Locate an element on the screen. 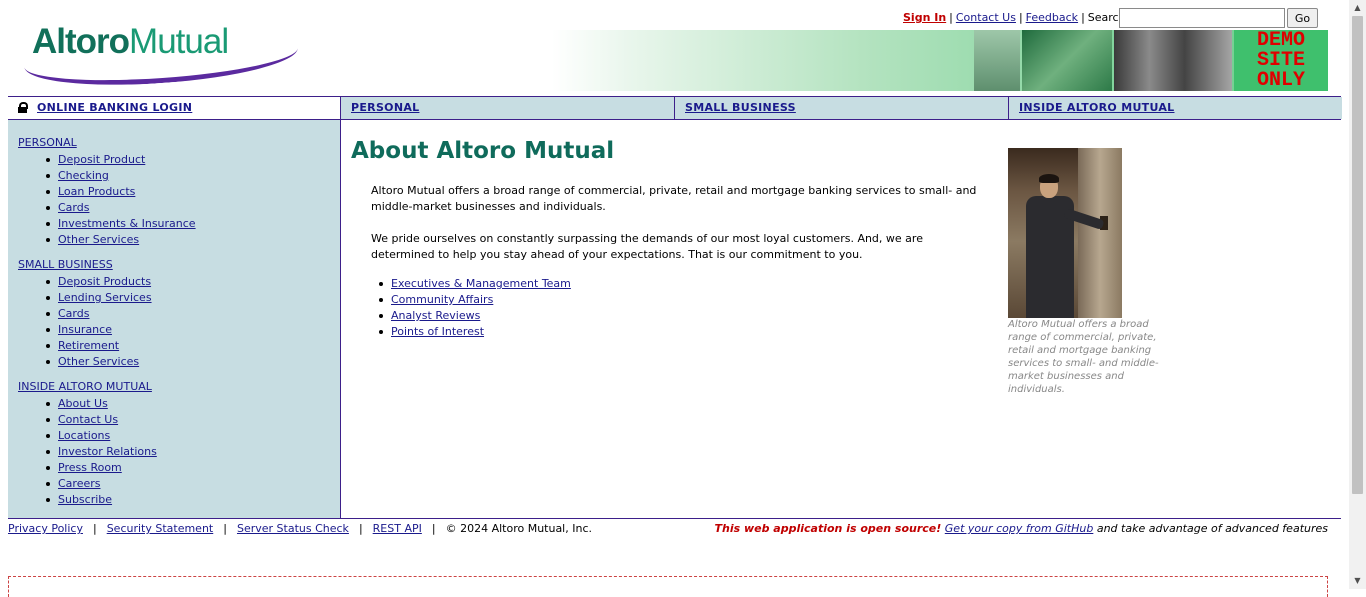 This screenshot has width=1366, height=597. go-button: Go is located at coordinates (1302, 18).